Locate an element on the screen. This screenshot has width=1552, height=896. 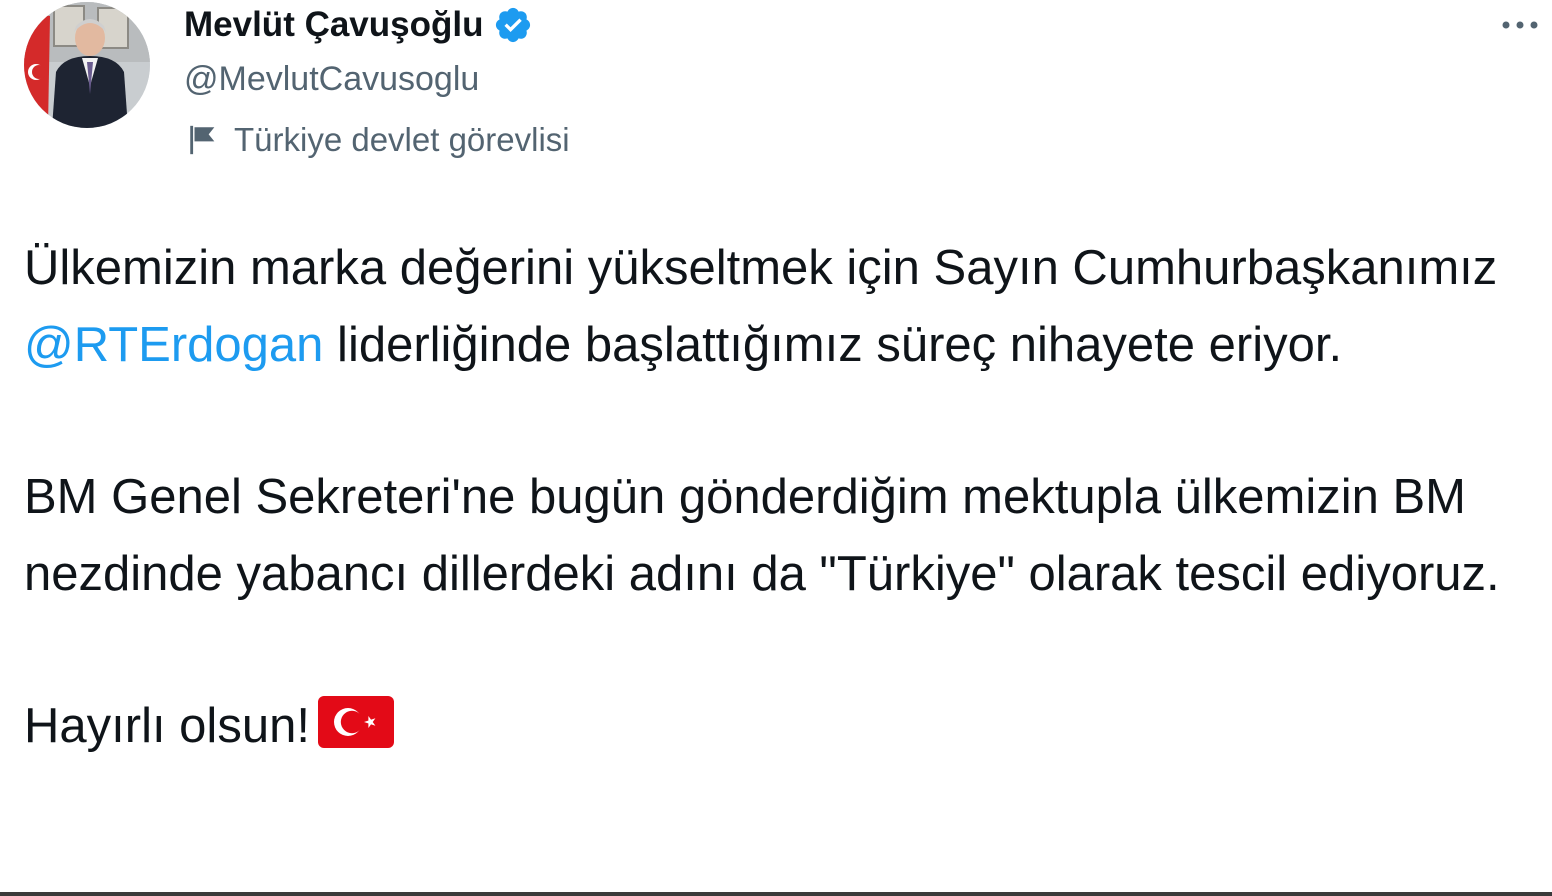
display-name: Mevlüt Çavuşoğlu is located at coordinates (333, 25).